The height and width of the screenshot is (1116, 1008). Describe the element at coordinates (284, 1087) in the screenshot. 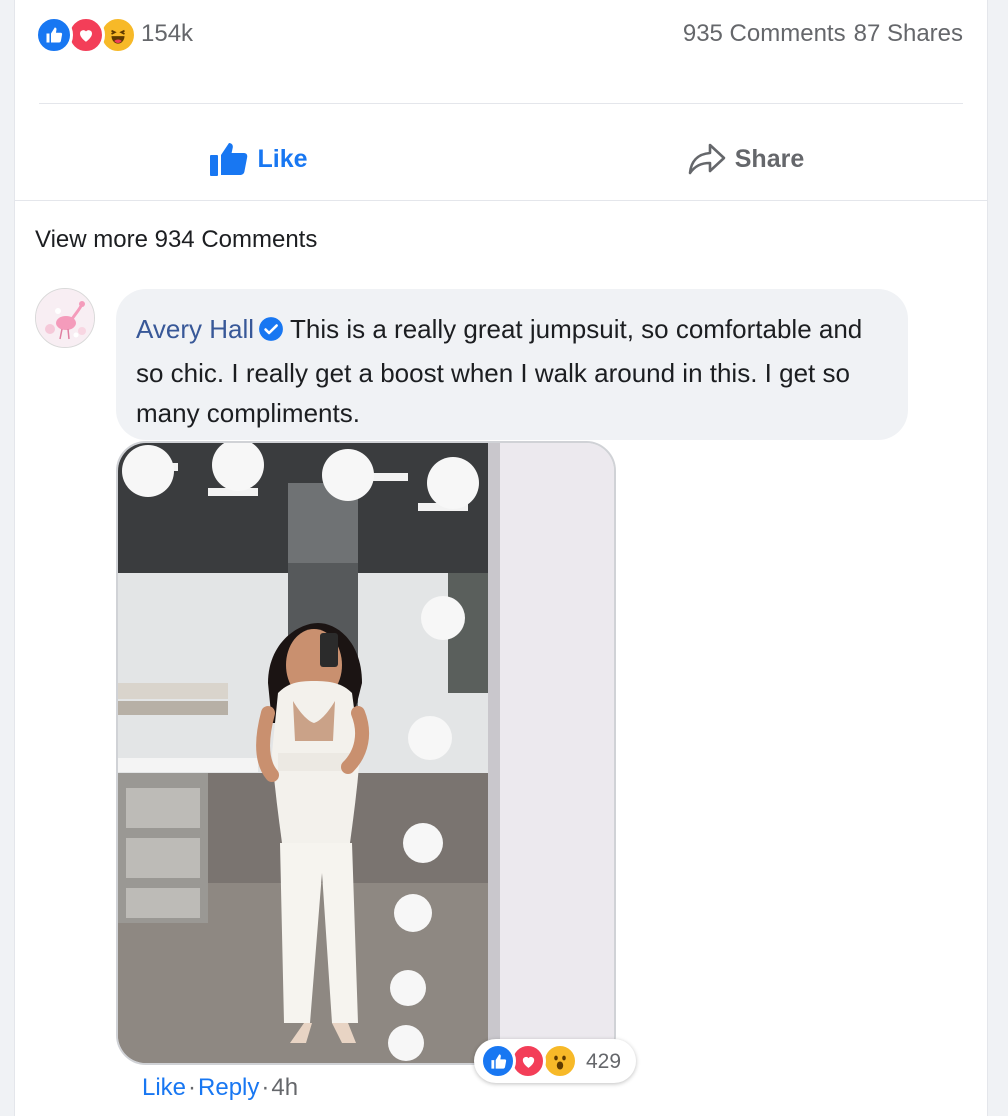

I see `comment-timestamp: 4h` at that location.